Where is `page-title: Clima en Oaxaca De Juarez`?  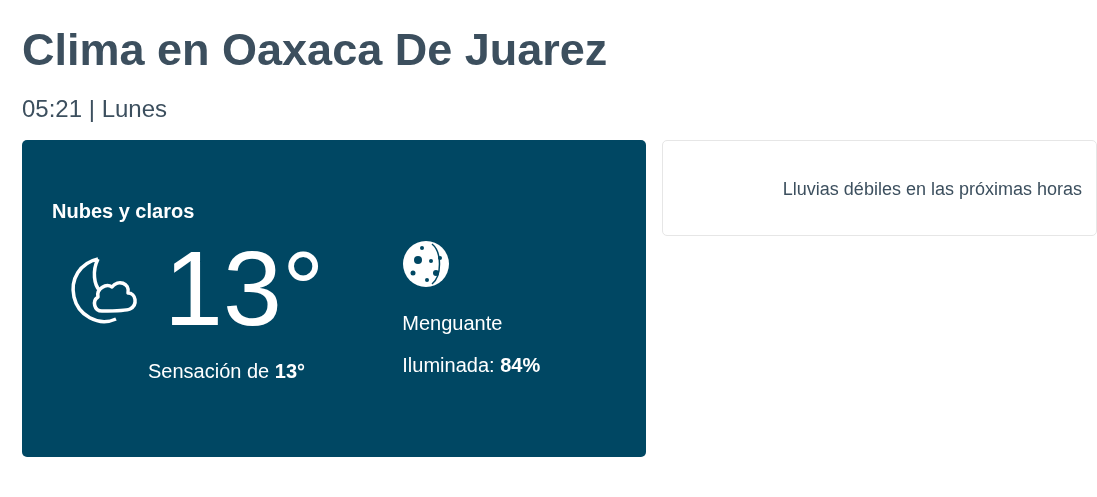
page-title: Clima en Oaxaca De Juarez is located at coordinates (315, 50).